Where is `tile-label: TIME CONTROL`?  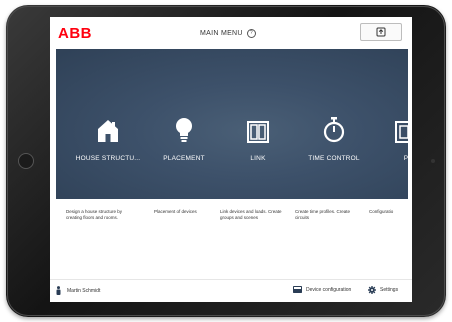 tile-label: TIME CONTROL is located at coordinates (334, 158).